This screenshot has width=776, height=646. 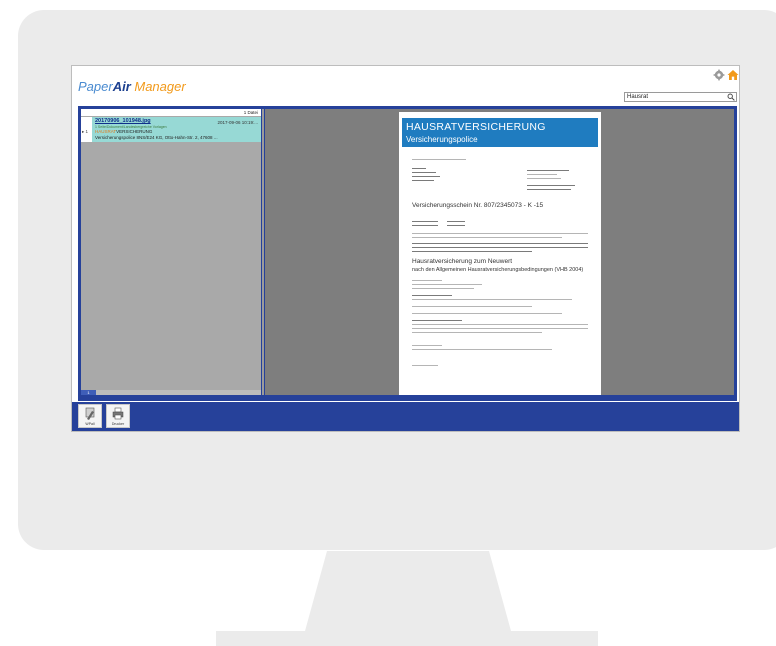 What do you see at coordinates (134, 131) in the screenshot?
I see `tag-rest: VERSICHERUNG` at bounding box center [134, 131].